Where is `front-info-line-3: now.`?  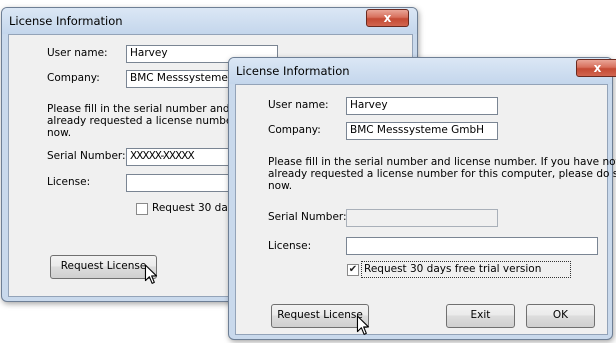
front-info-line-3: now. is located at coordinates (280, 186).